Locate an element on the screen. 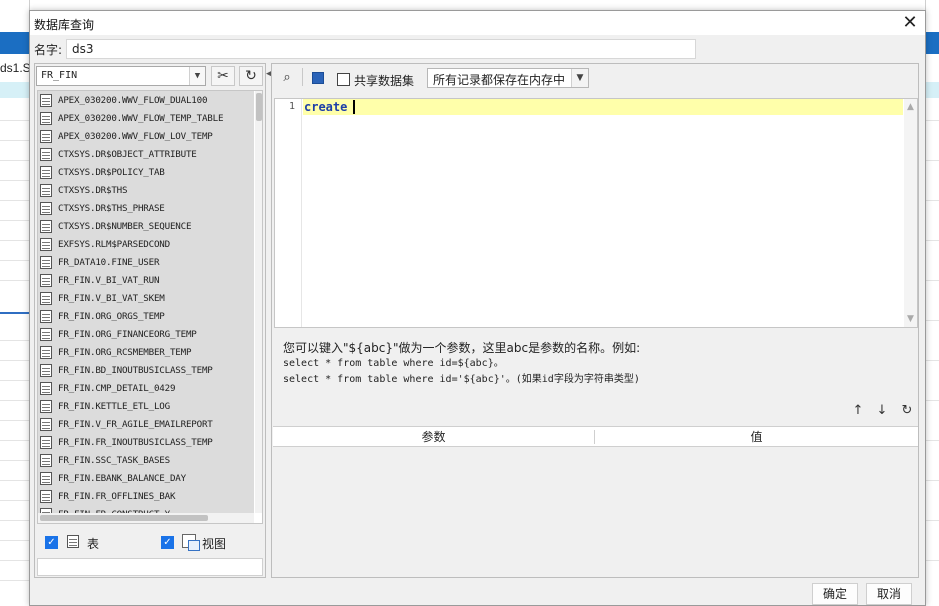 The width and height of the screenshot is (939, 606). background-right-sheet is located at coordinates (932, 303).